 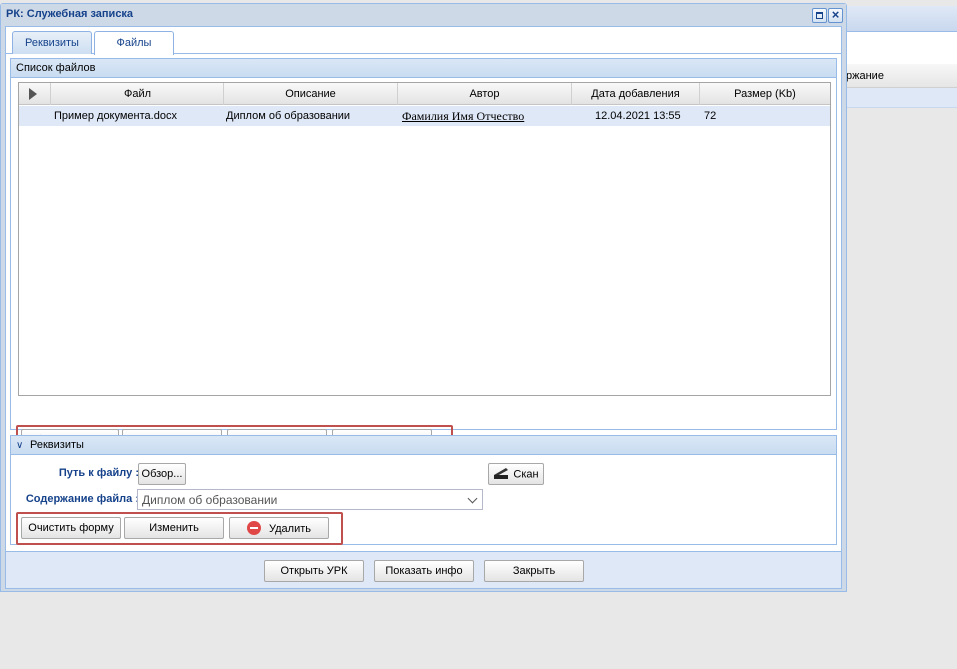 What do you see at coordinates (473, 499) in the screenshot?
I see `chevron-down-icon` at bounding box center [473, 499].